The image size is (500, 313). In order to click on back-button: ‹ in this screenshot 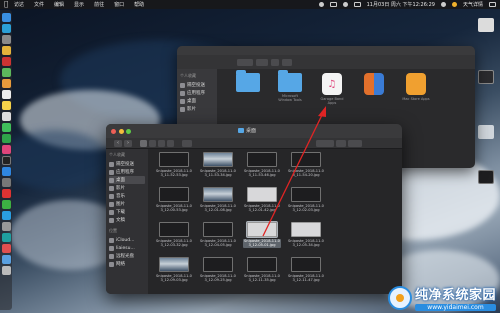, I will do `click(118, 143)`.